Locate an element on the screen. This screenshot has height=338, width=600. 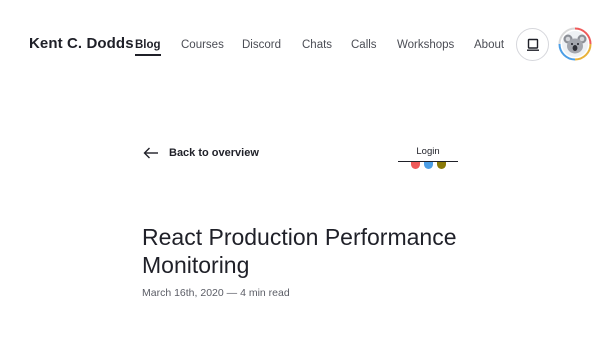
theme-toggle-button is located at coordinates (532, 44).